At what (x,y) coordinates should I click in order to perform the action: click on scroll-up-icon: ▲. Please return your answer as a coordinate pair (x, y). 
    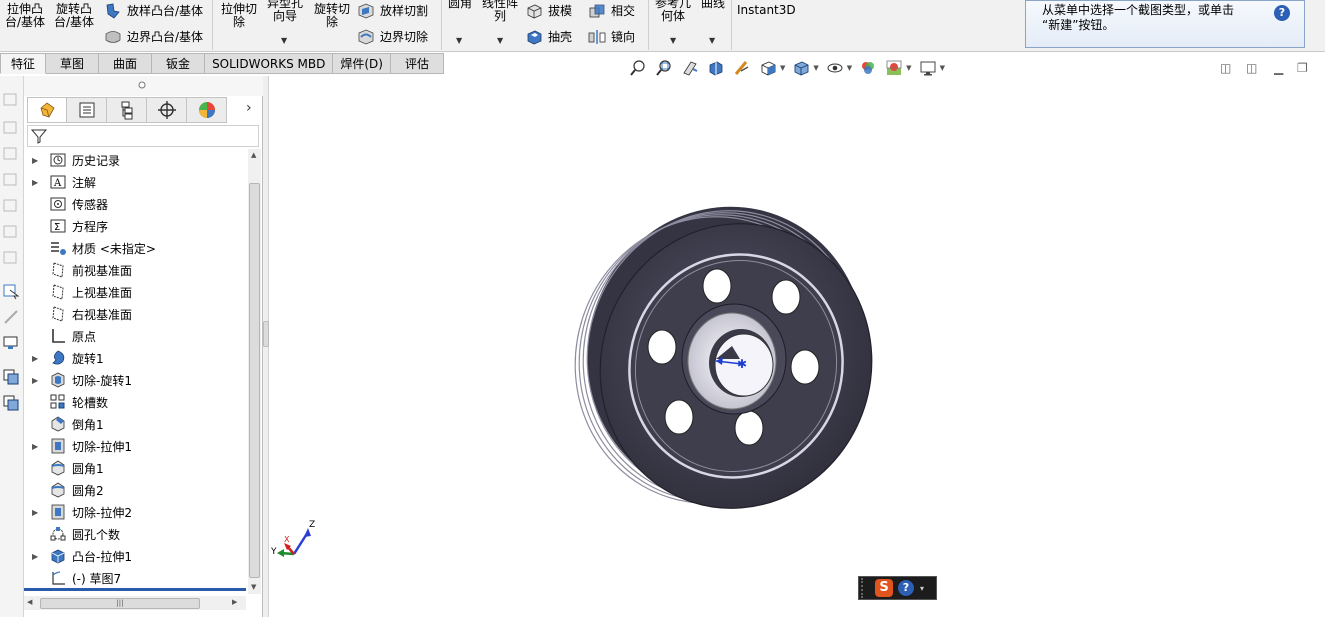
    Looking at the image, I should click on (253, 155).